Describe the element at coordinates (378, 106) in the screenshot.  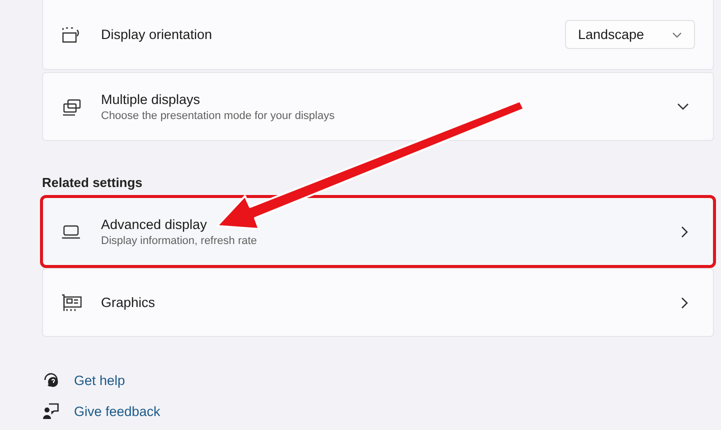
I see `setting-card: Multiple displays Choose the presentation mode for your displays` at that location.